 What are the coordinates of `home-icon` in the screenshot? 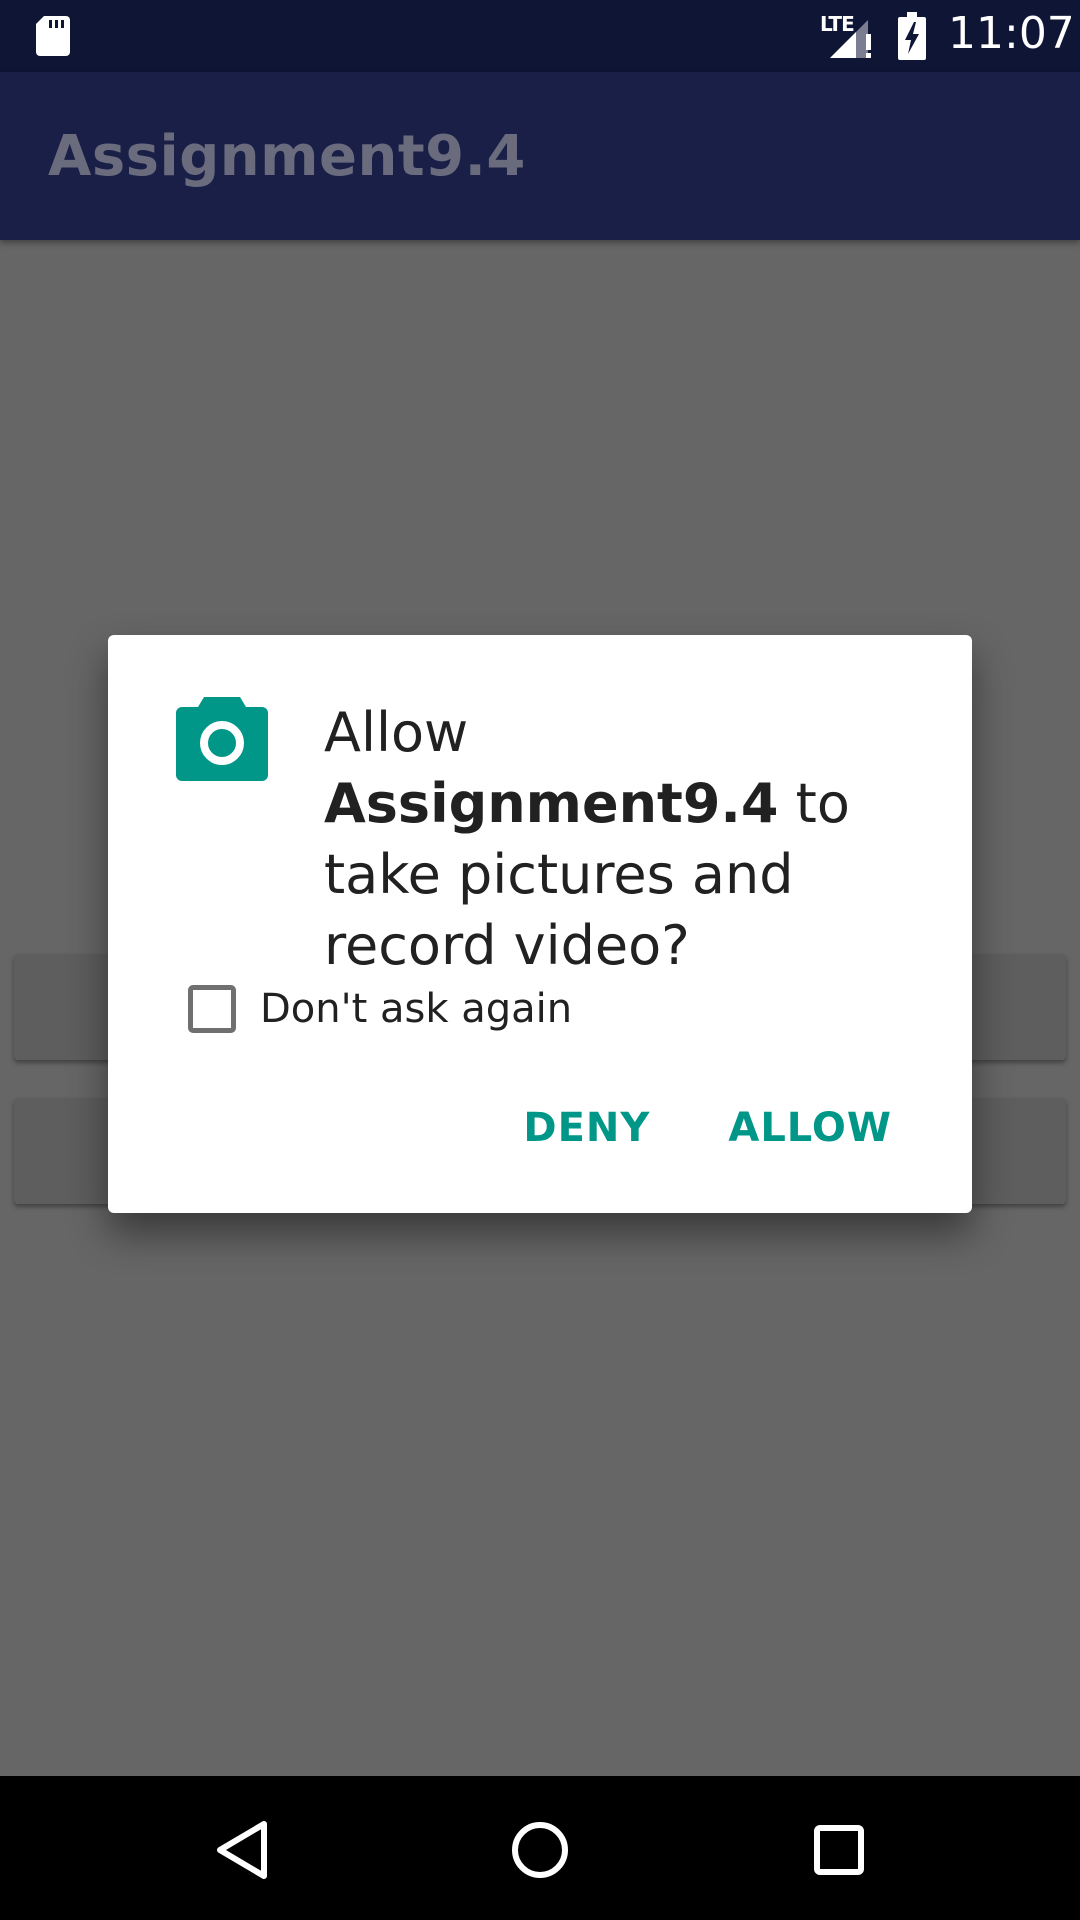 It's located at (540, 1850).